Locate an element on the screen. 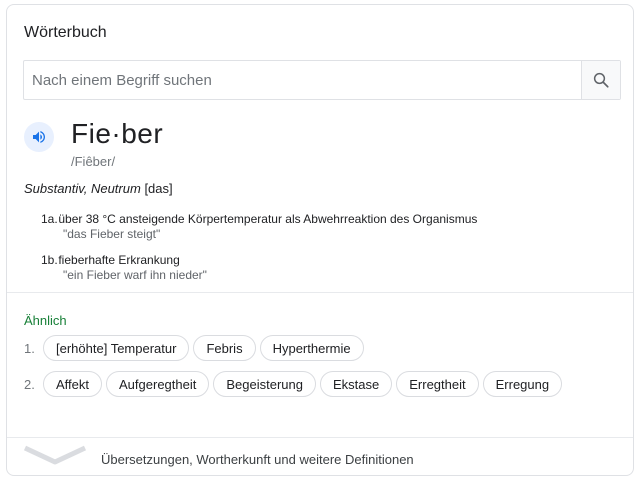  similar-chip: Hyperthermie is located at coordinates (311, 348).